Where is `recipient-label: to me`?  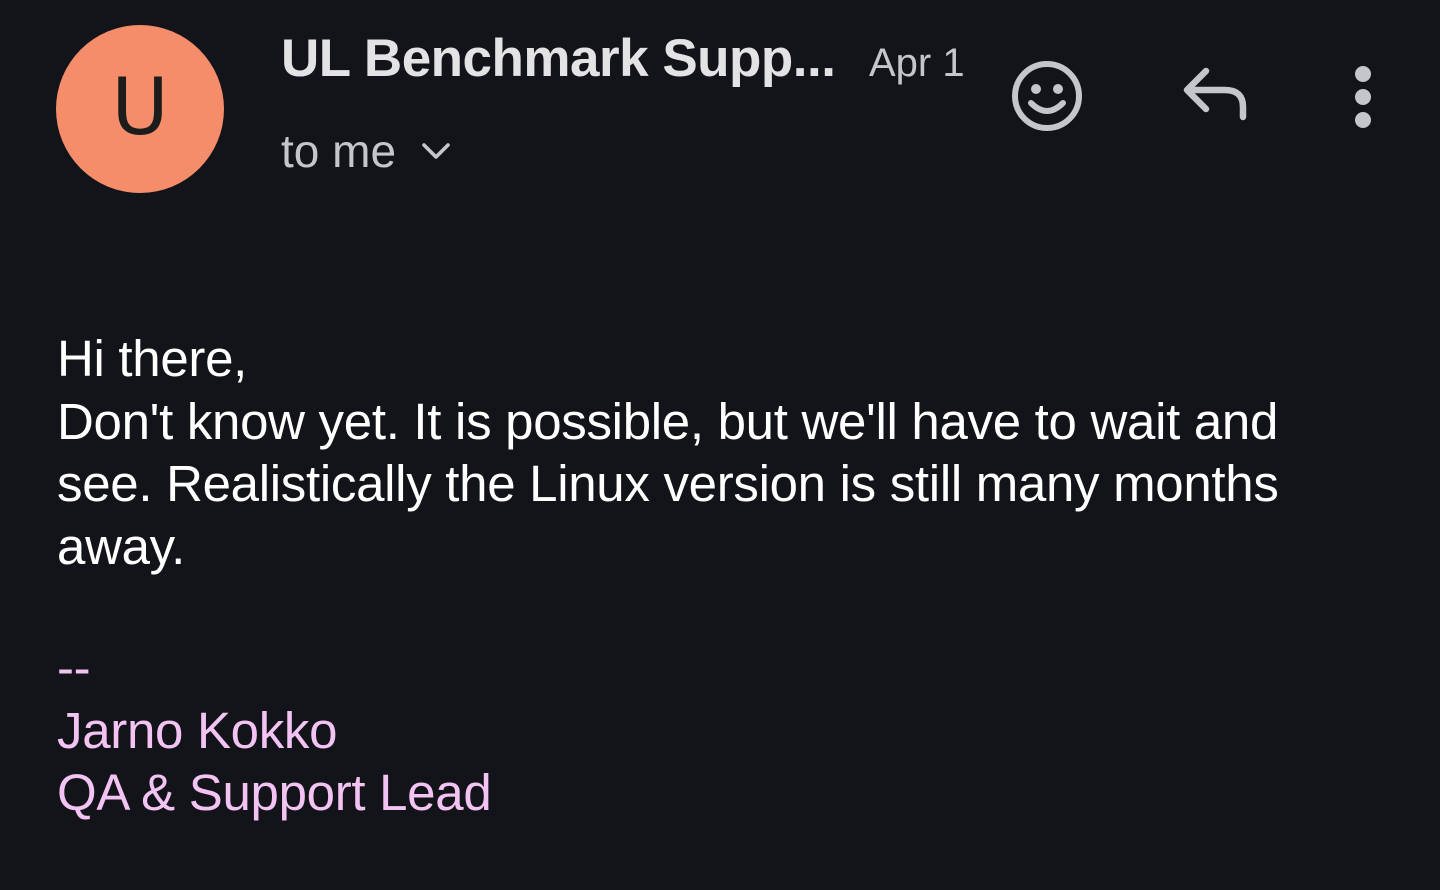 recipient-label: to me is located at coordinates (339, 151).